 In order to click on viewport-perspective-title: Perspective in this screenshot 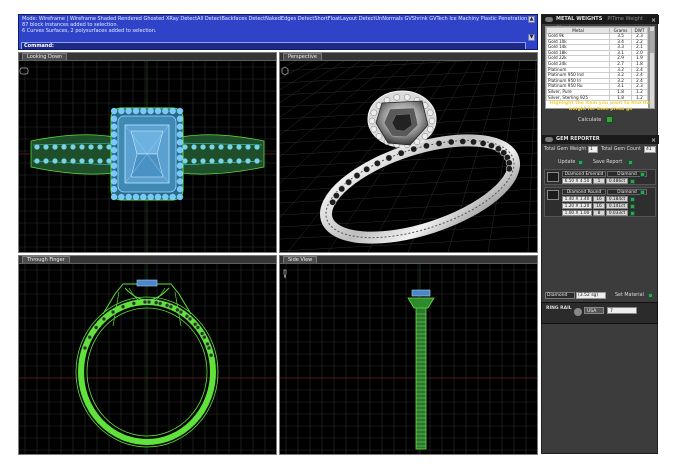, I will do `click(302, 56)`.